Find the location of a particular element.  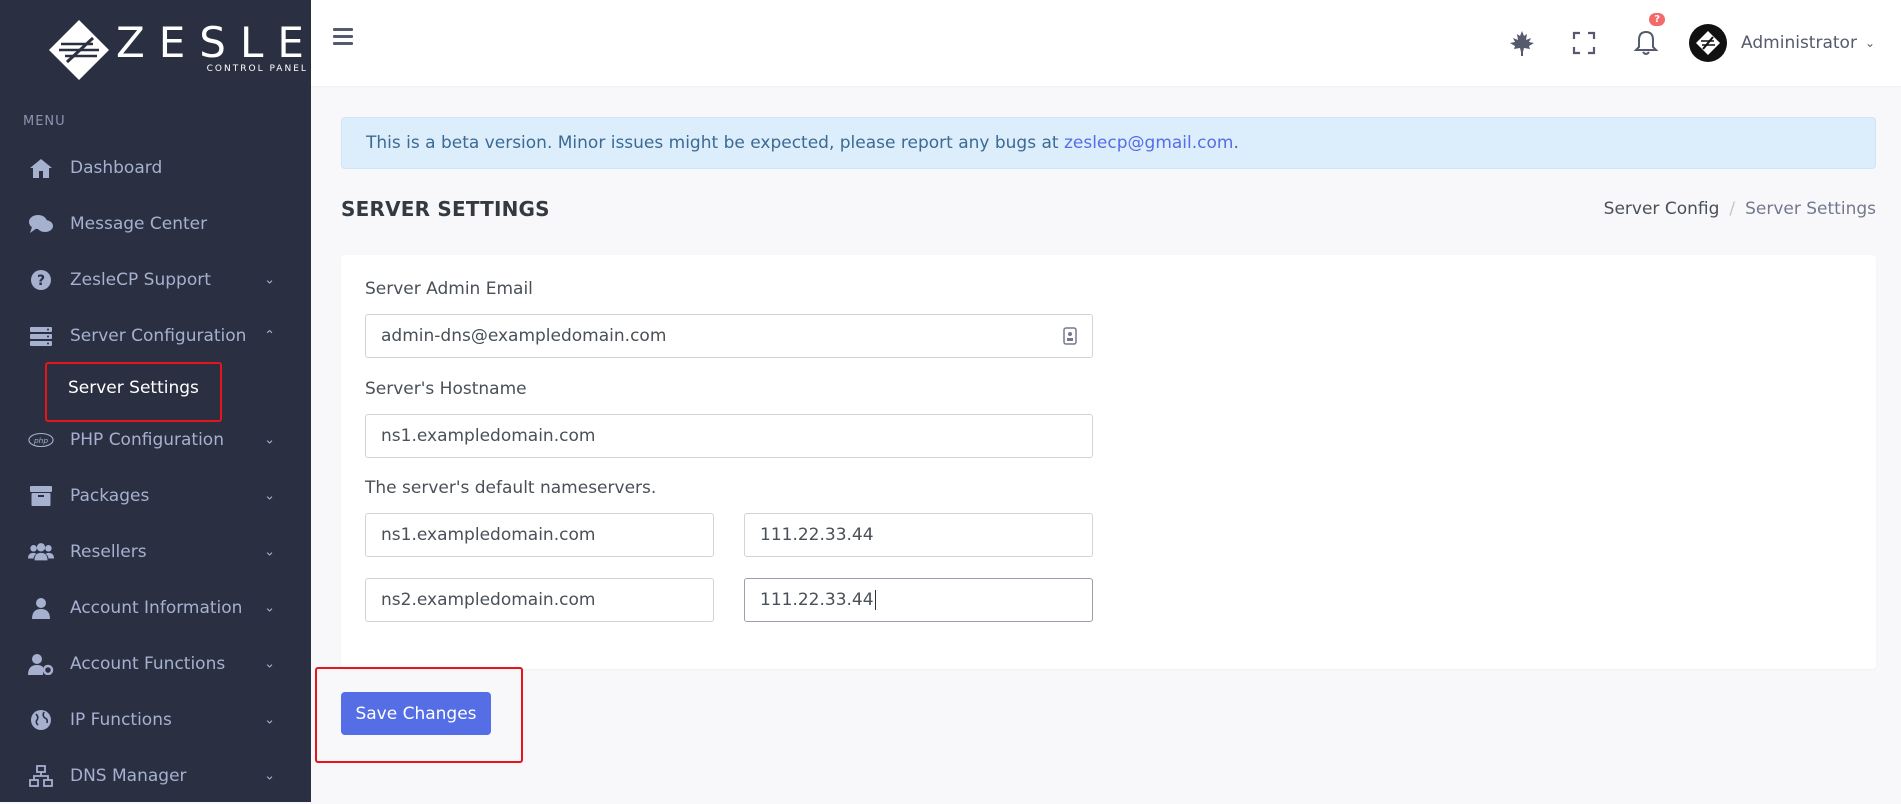

avatar is located at coordinates (1708, 43).